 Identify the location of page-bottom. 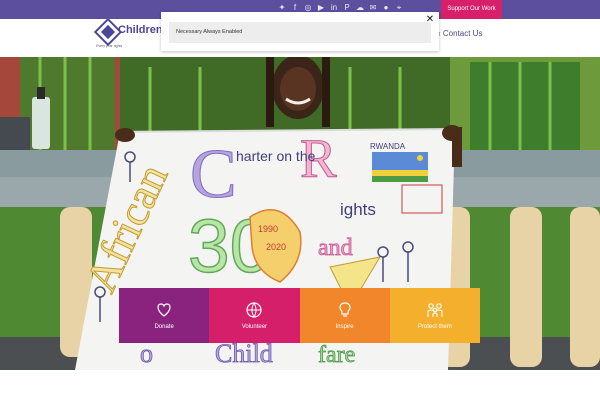
(300, 385).